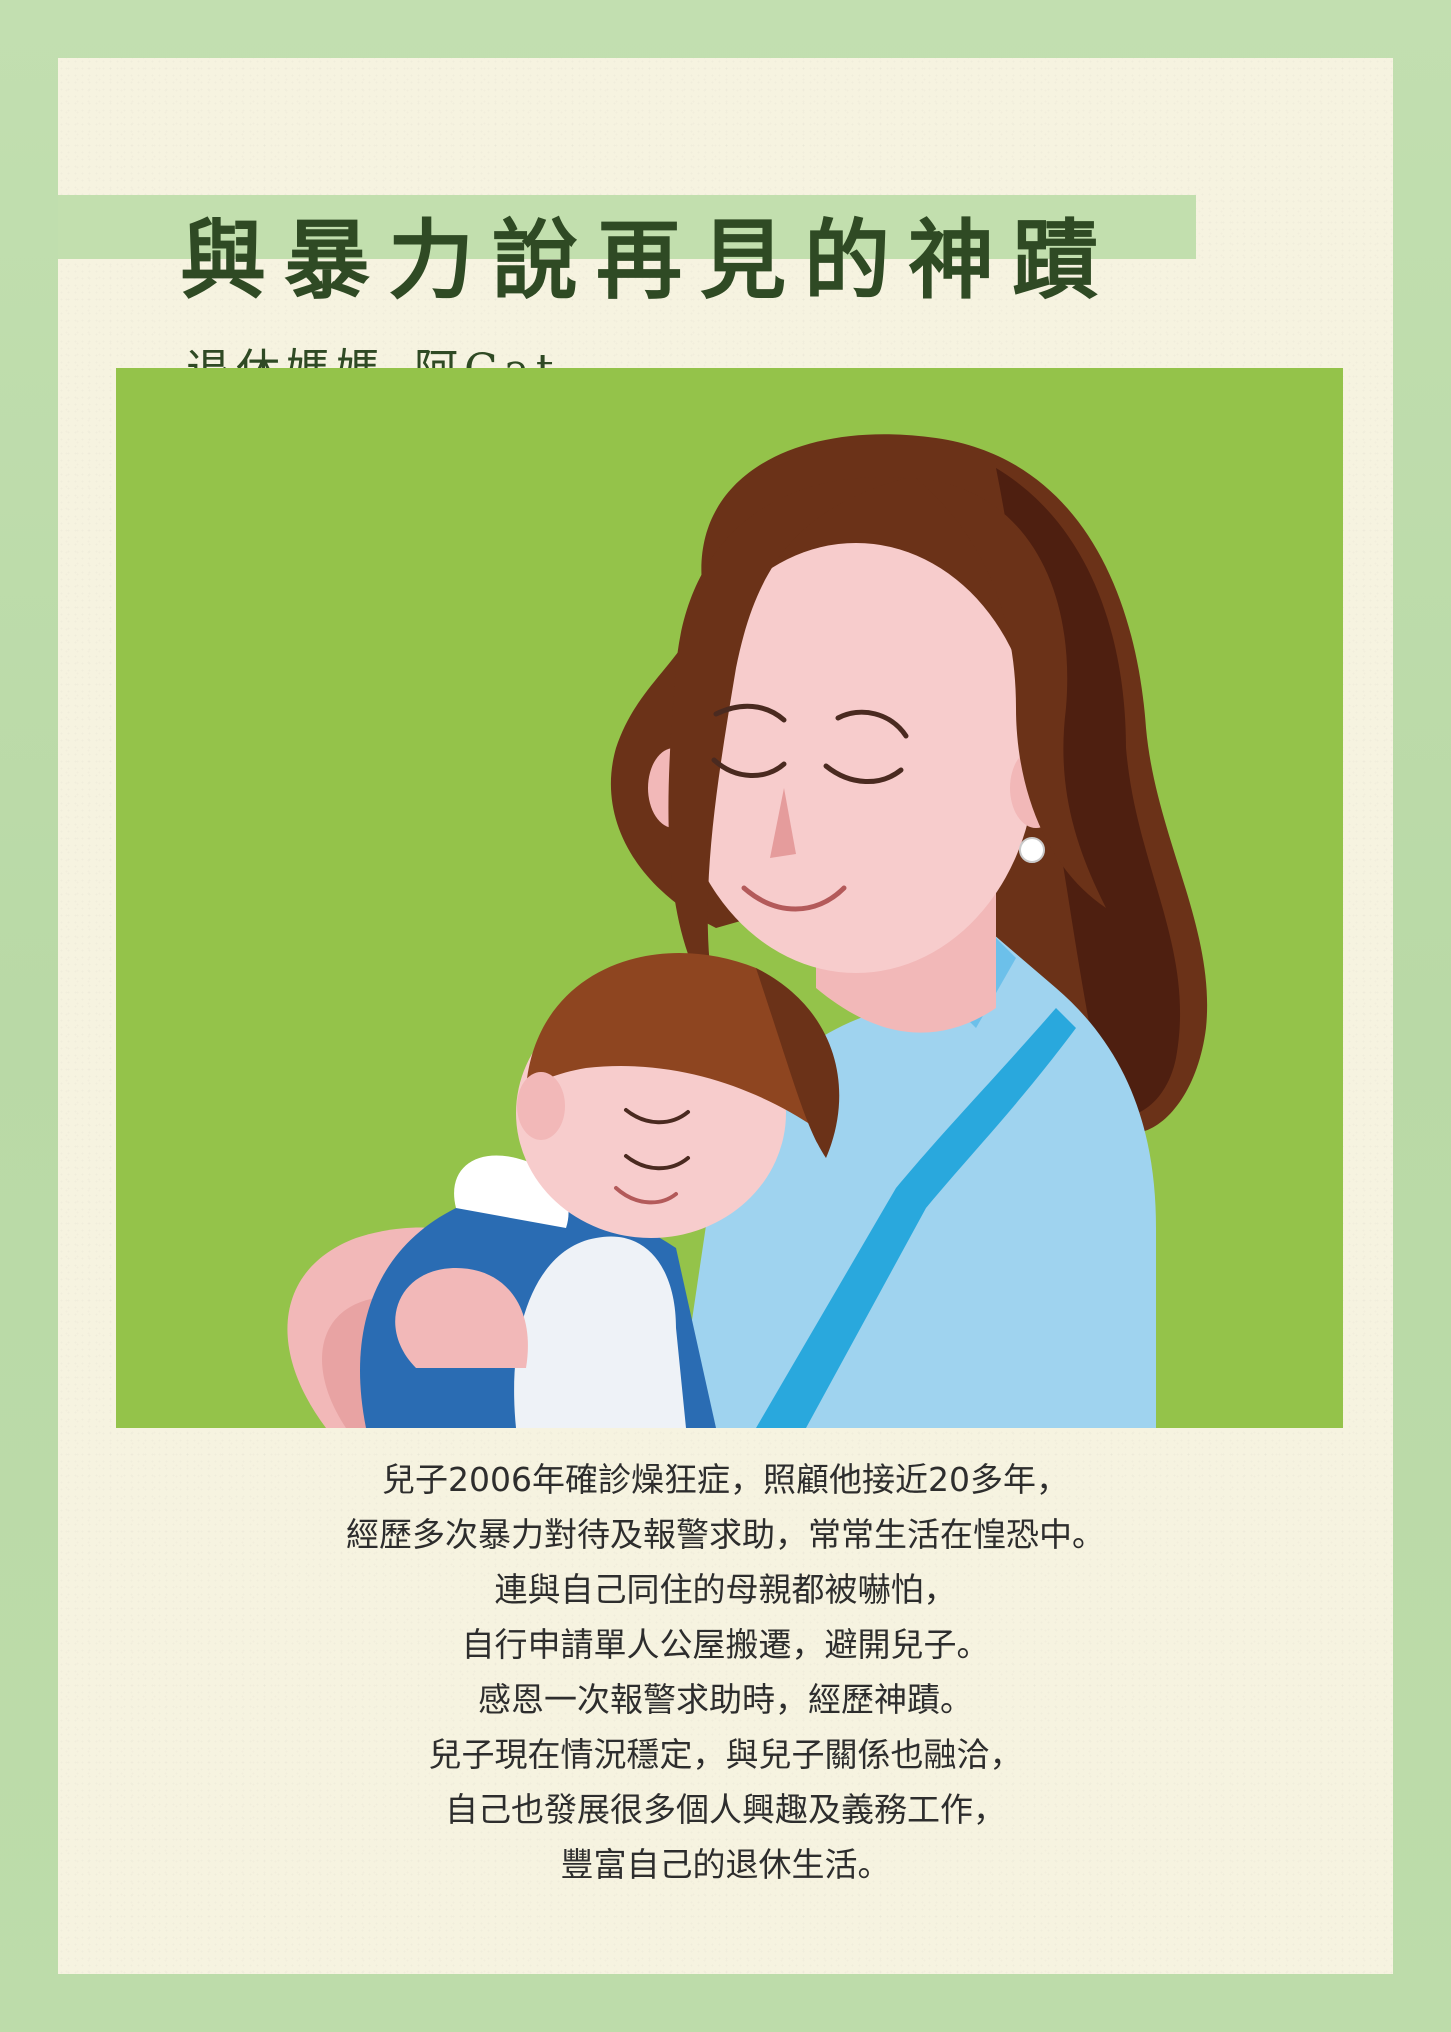  What do you see at coordinates (725, 1809) in the screenshot?
I see `story-line: 自己也發展很多個人興趣及義務工作，` at bounding box center [725, 1809].